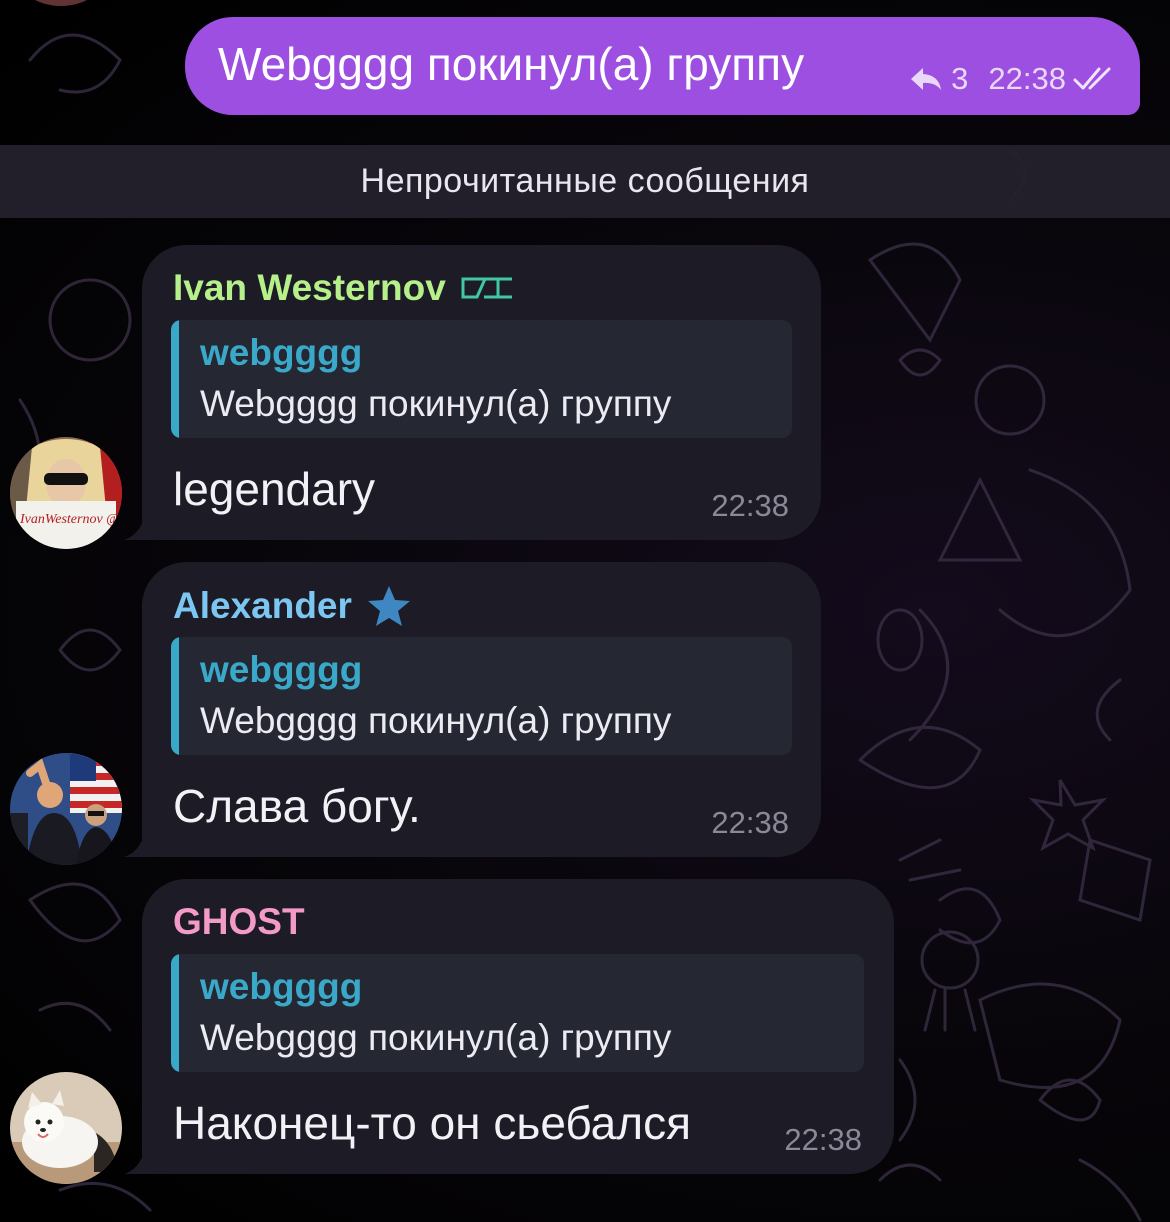 This screenshot has height=1222, width=1170. What do you see at coordinates (309, 287) in the screenshot?
I see `sender-name-text: Ivan Westernov` at bounding box center [309, 287].